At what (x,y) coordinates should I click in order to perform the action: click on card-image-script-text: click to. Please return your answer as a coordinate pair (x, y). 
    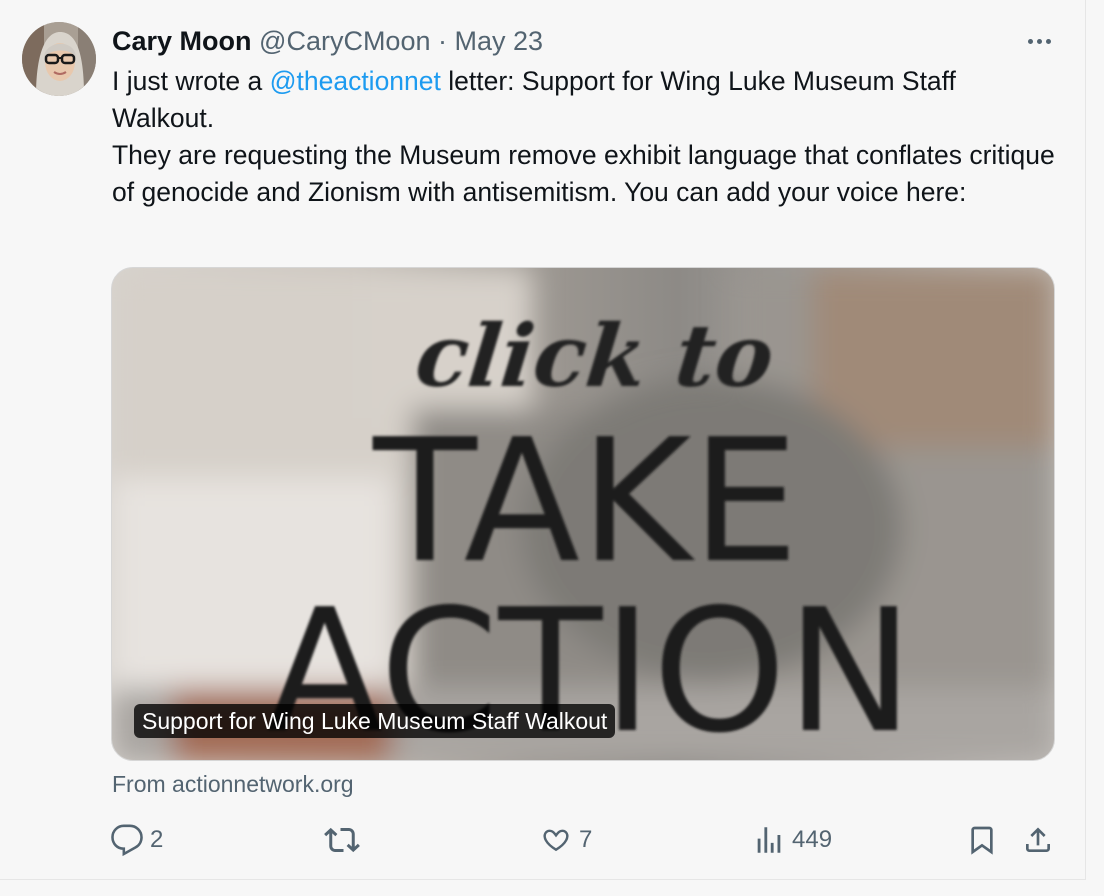
    Looking at the image, I should click on (594, 356).